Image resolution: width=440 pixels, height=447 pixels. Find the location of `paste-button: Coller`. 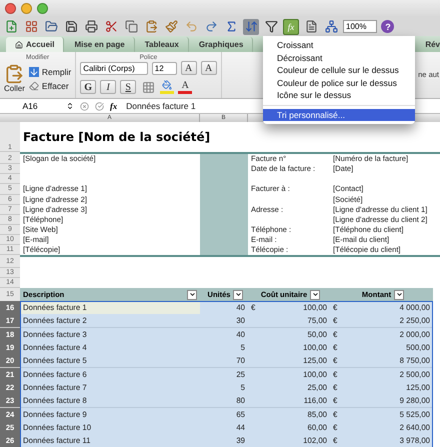

paste-button: Coller is located at coordinates (14, 78).